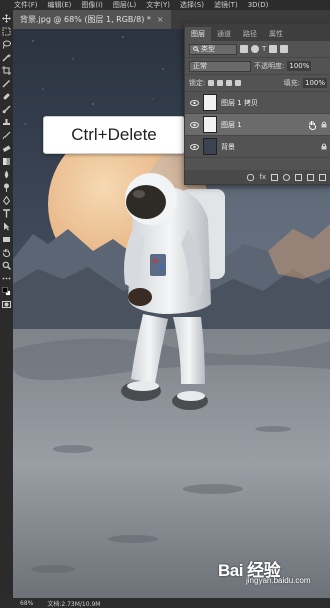  Describe the element at coordinates (74, 604) in the screenshot. I see `document-info: 文档:2.73M/10.9M` at that location.